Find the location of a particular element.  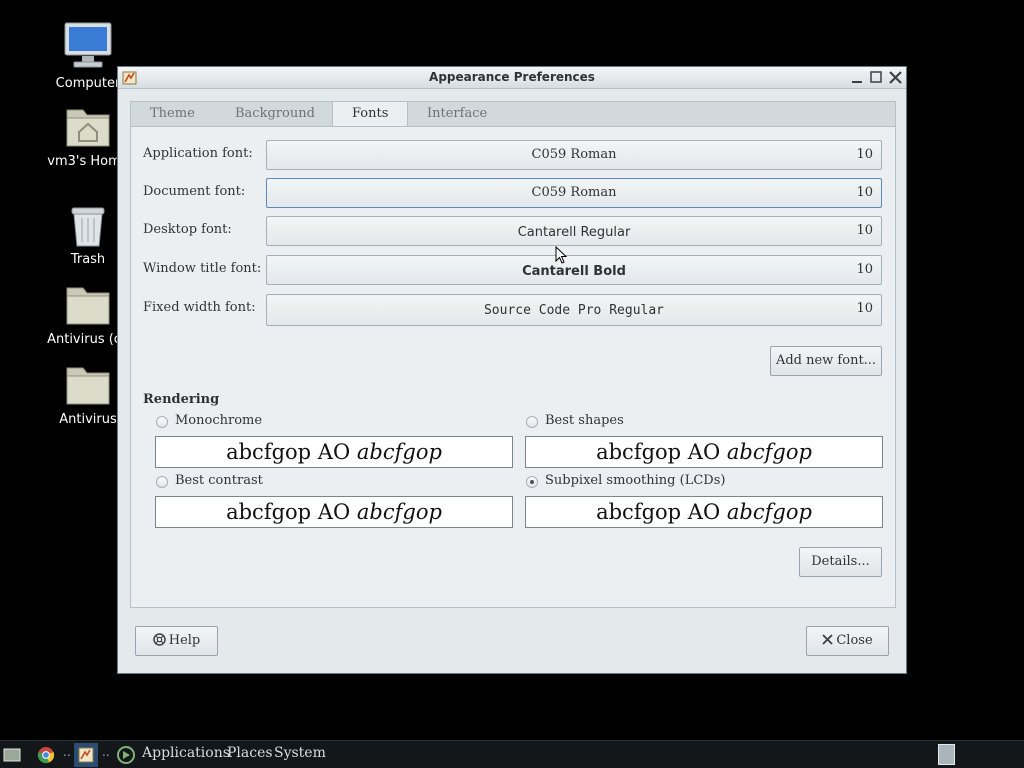

document-font-button: C059 Roman 10 is located at coordinates (574, 193).